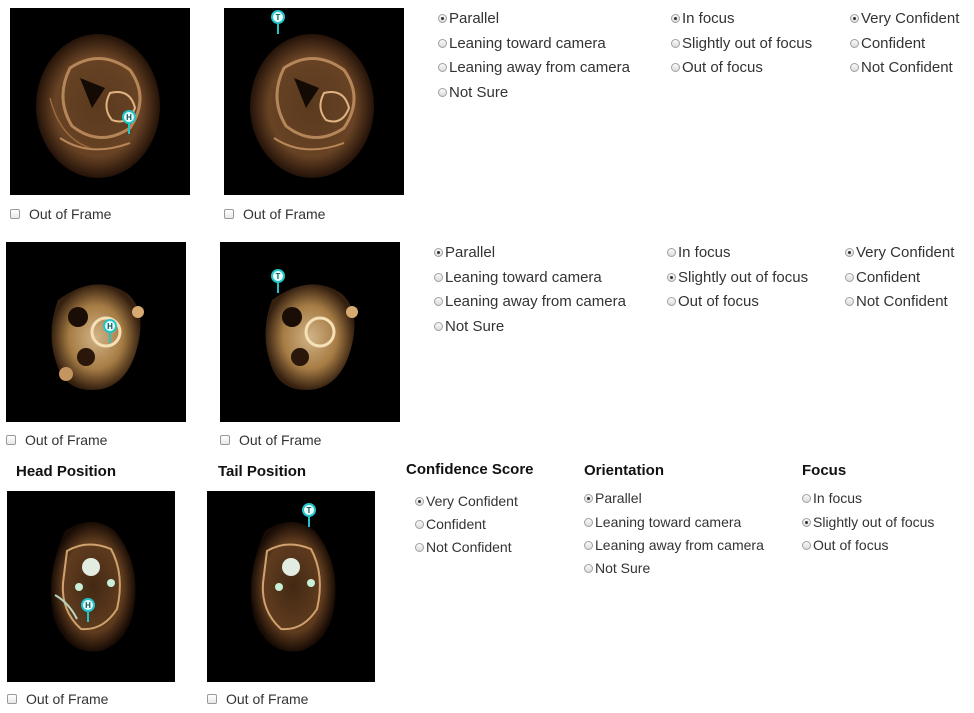  Describe the element at coordinates (624, 470) in the screenshot. I see `orientation-heading: Orientation` at that location.